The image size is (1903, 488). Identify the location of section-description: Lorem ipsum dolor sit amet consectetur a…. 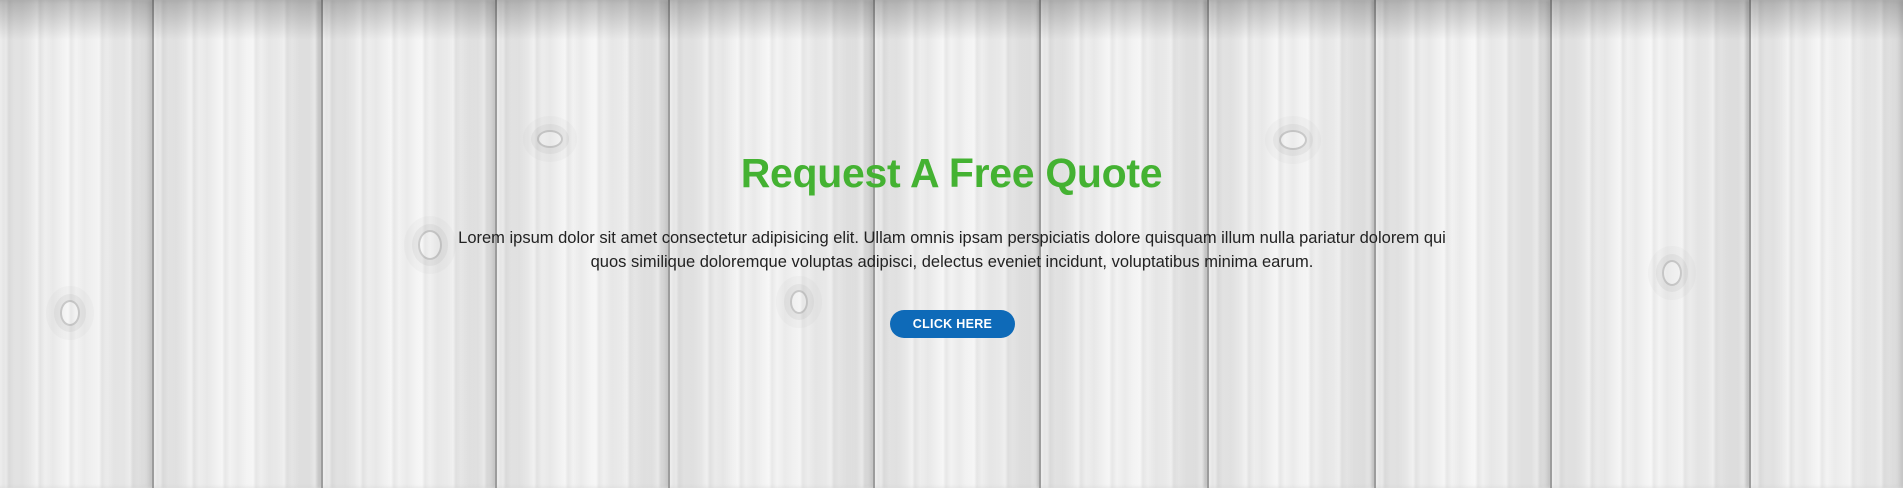
(952, 250).